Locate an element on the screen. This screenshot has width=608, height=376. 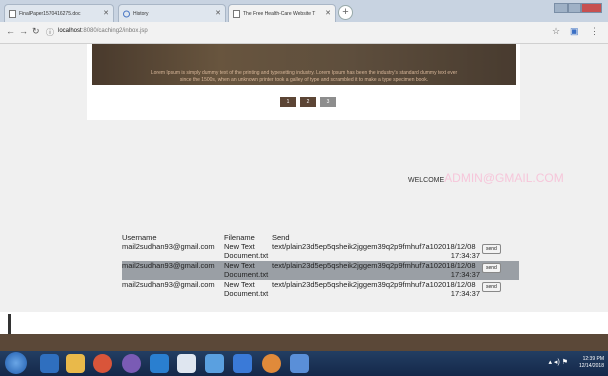
info-icon: ⓘ is located at coordinates (50, 32).